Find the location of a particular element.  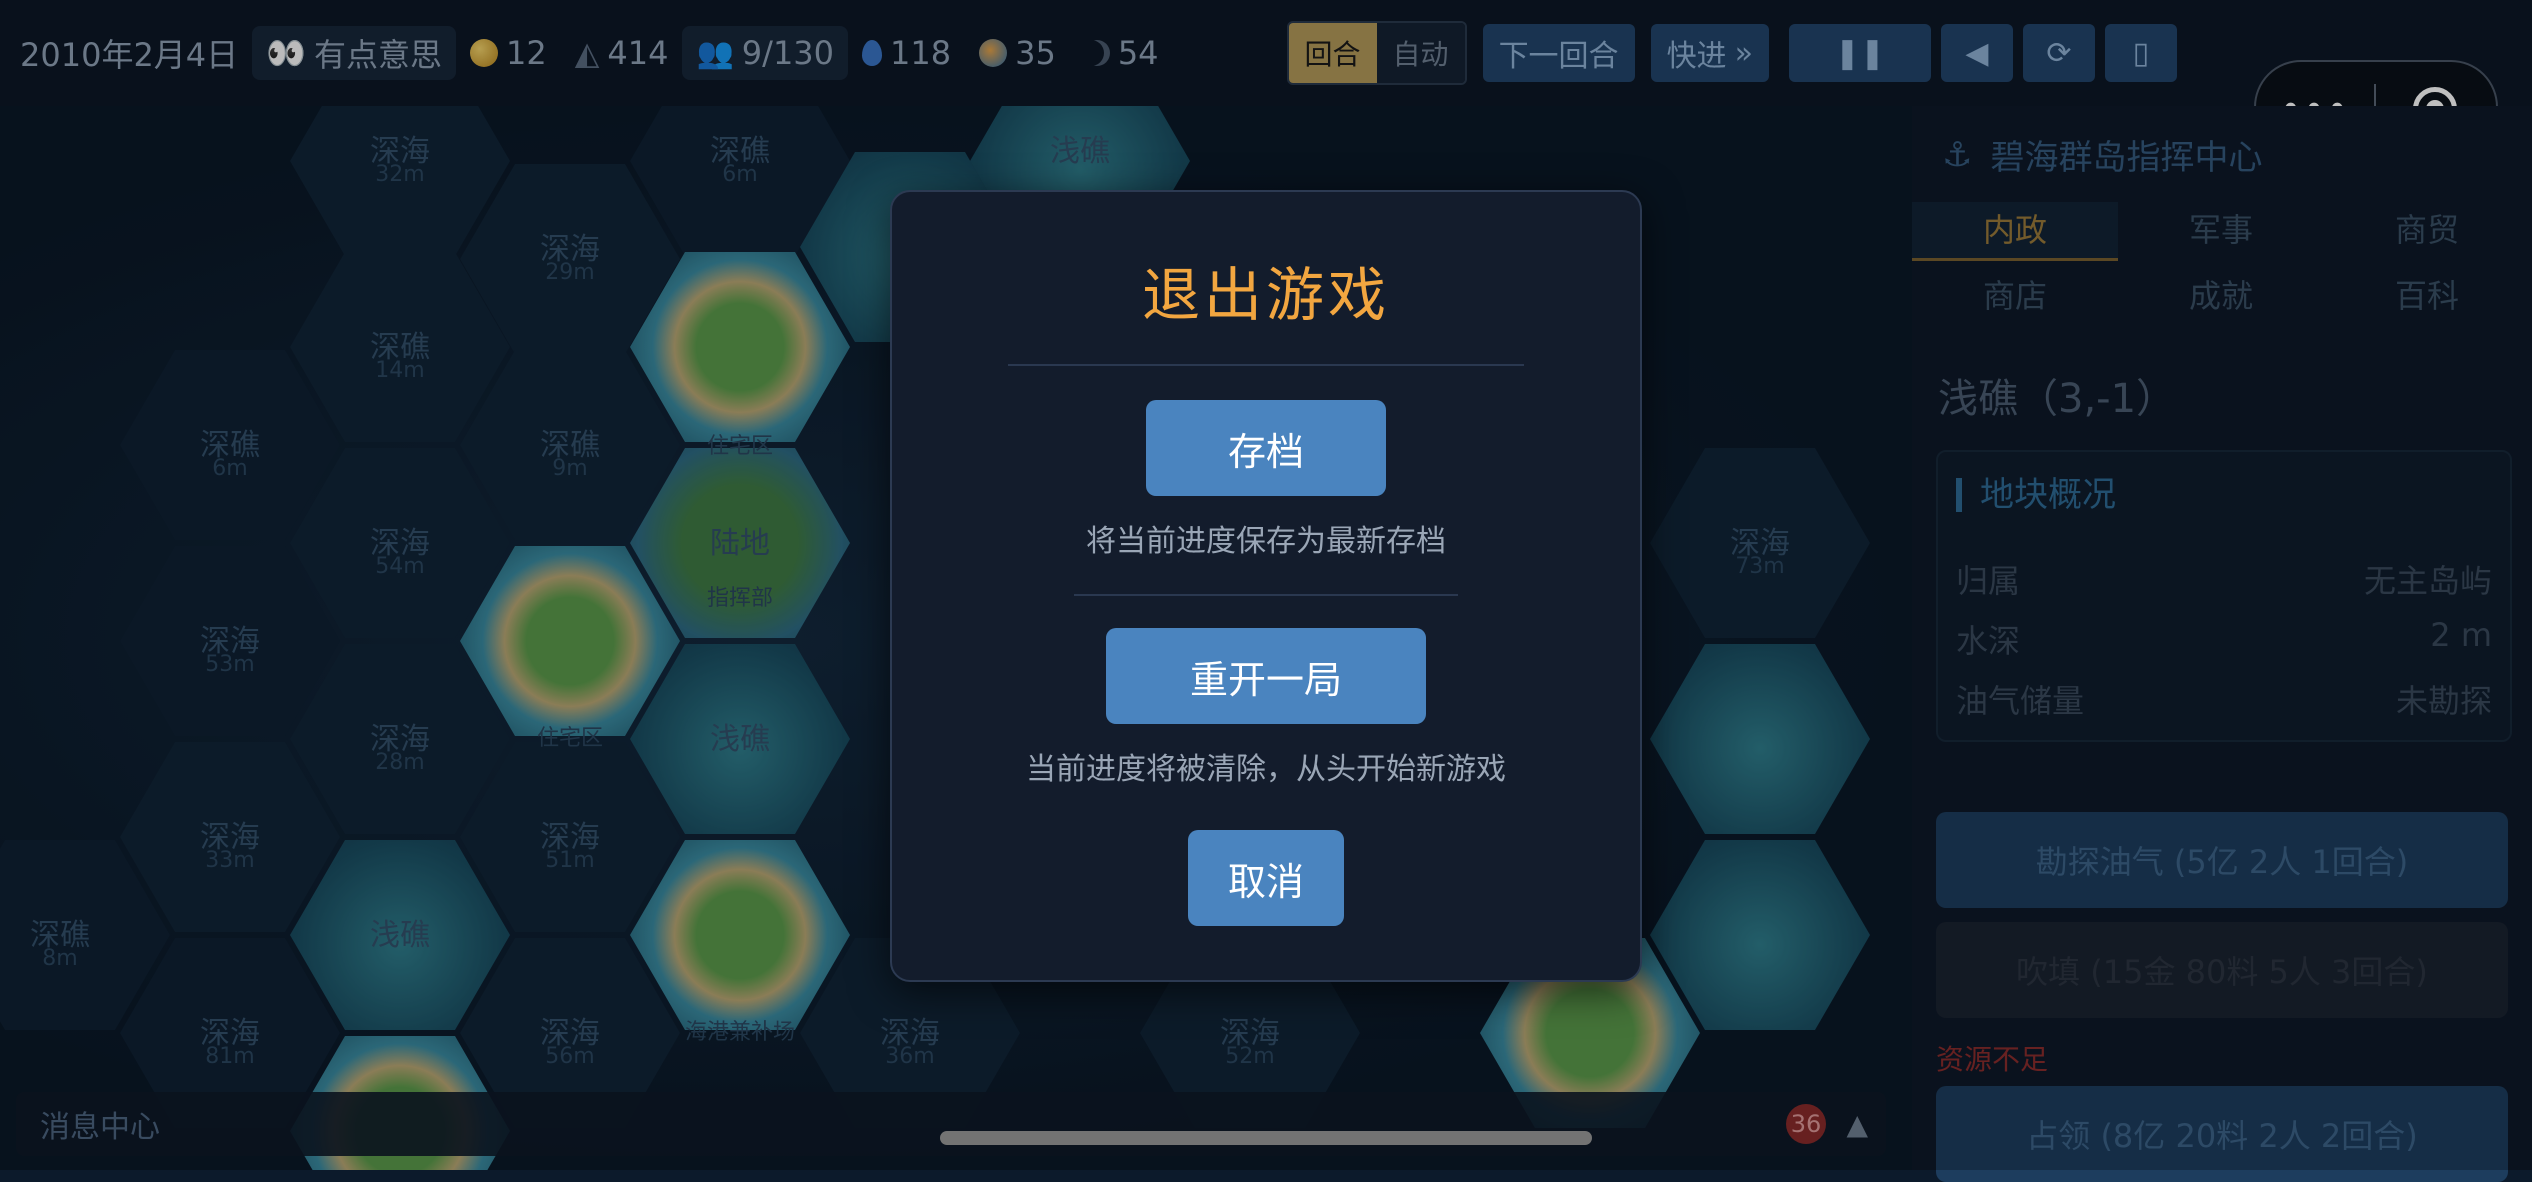

cancel-button: 取消 is located at coordinates (1266, 878).